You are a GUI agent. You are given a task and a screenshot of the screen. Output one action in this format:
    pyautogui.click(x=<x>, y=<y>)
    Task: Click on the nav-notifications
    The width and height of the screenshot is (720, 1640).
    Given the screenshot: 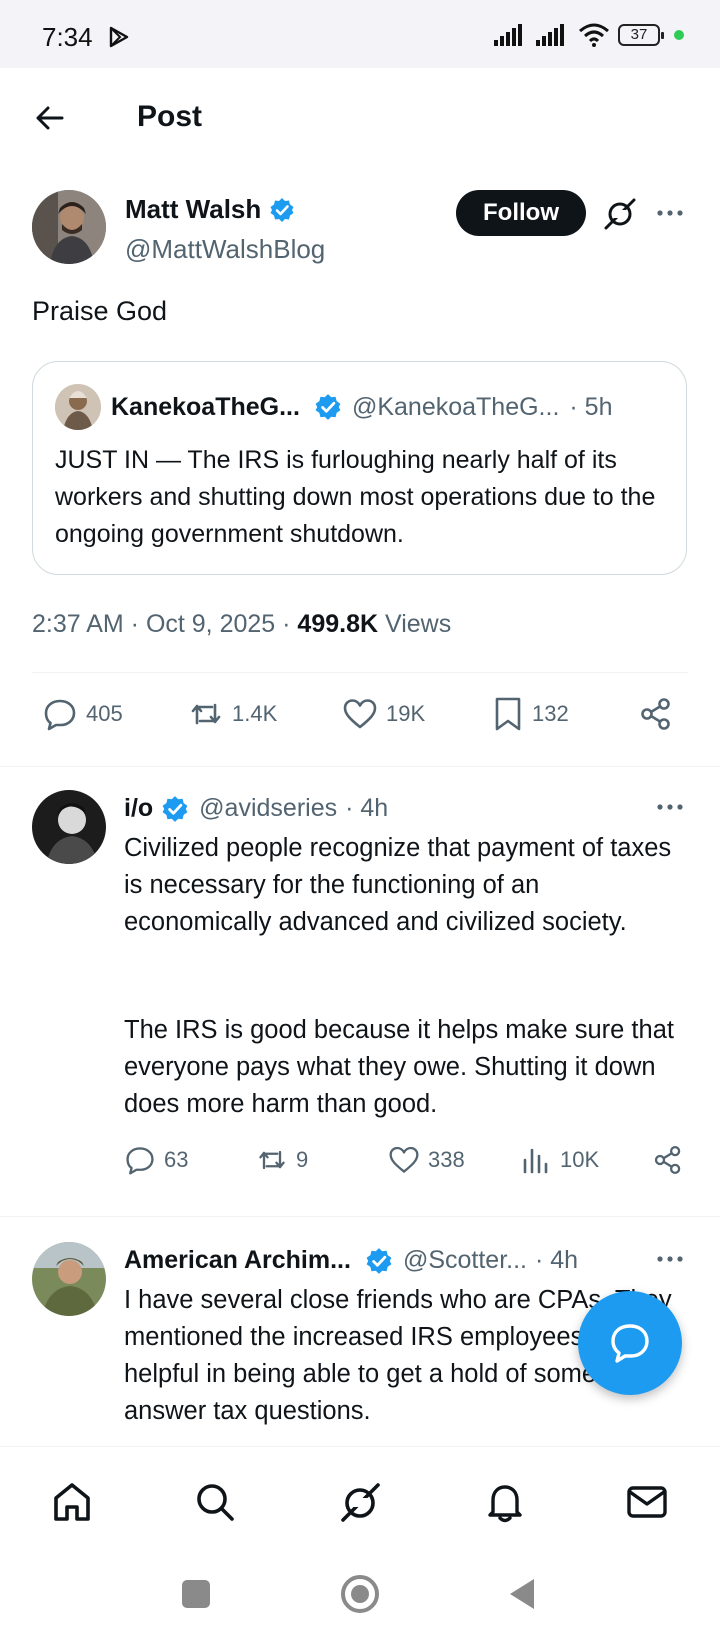 What is the action you would take?
    pyautogui.click(x=505, y=1502)
    